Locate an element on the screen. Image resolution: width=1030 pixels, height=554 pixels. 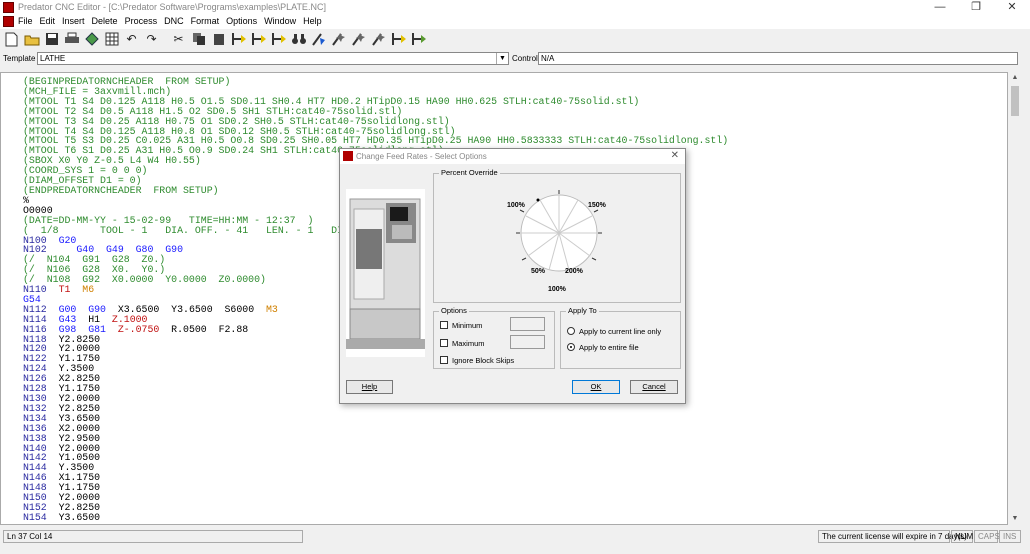
menu-insert: Insert is located at coordinates (73, 21).